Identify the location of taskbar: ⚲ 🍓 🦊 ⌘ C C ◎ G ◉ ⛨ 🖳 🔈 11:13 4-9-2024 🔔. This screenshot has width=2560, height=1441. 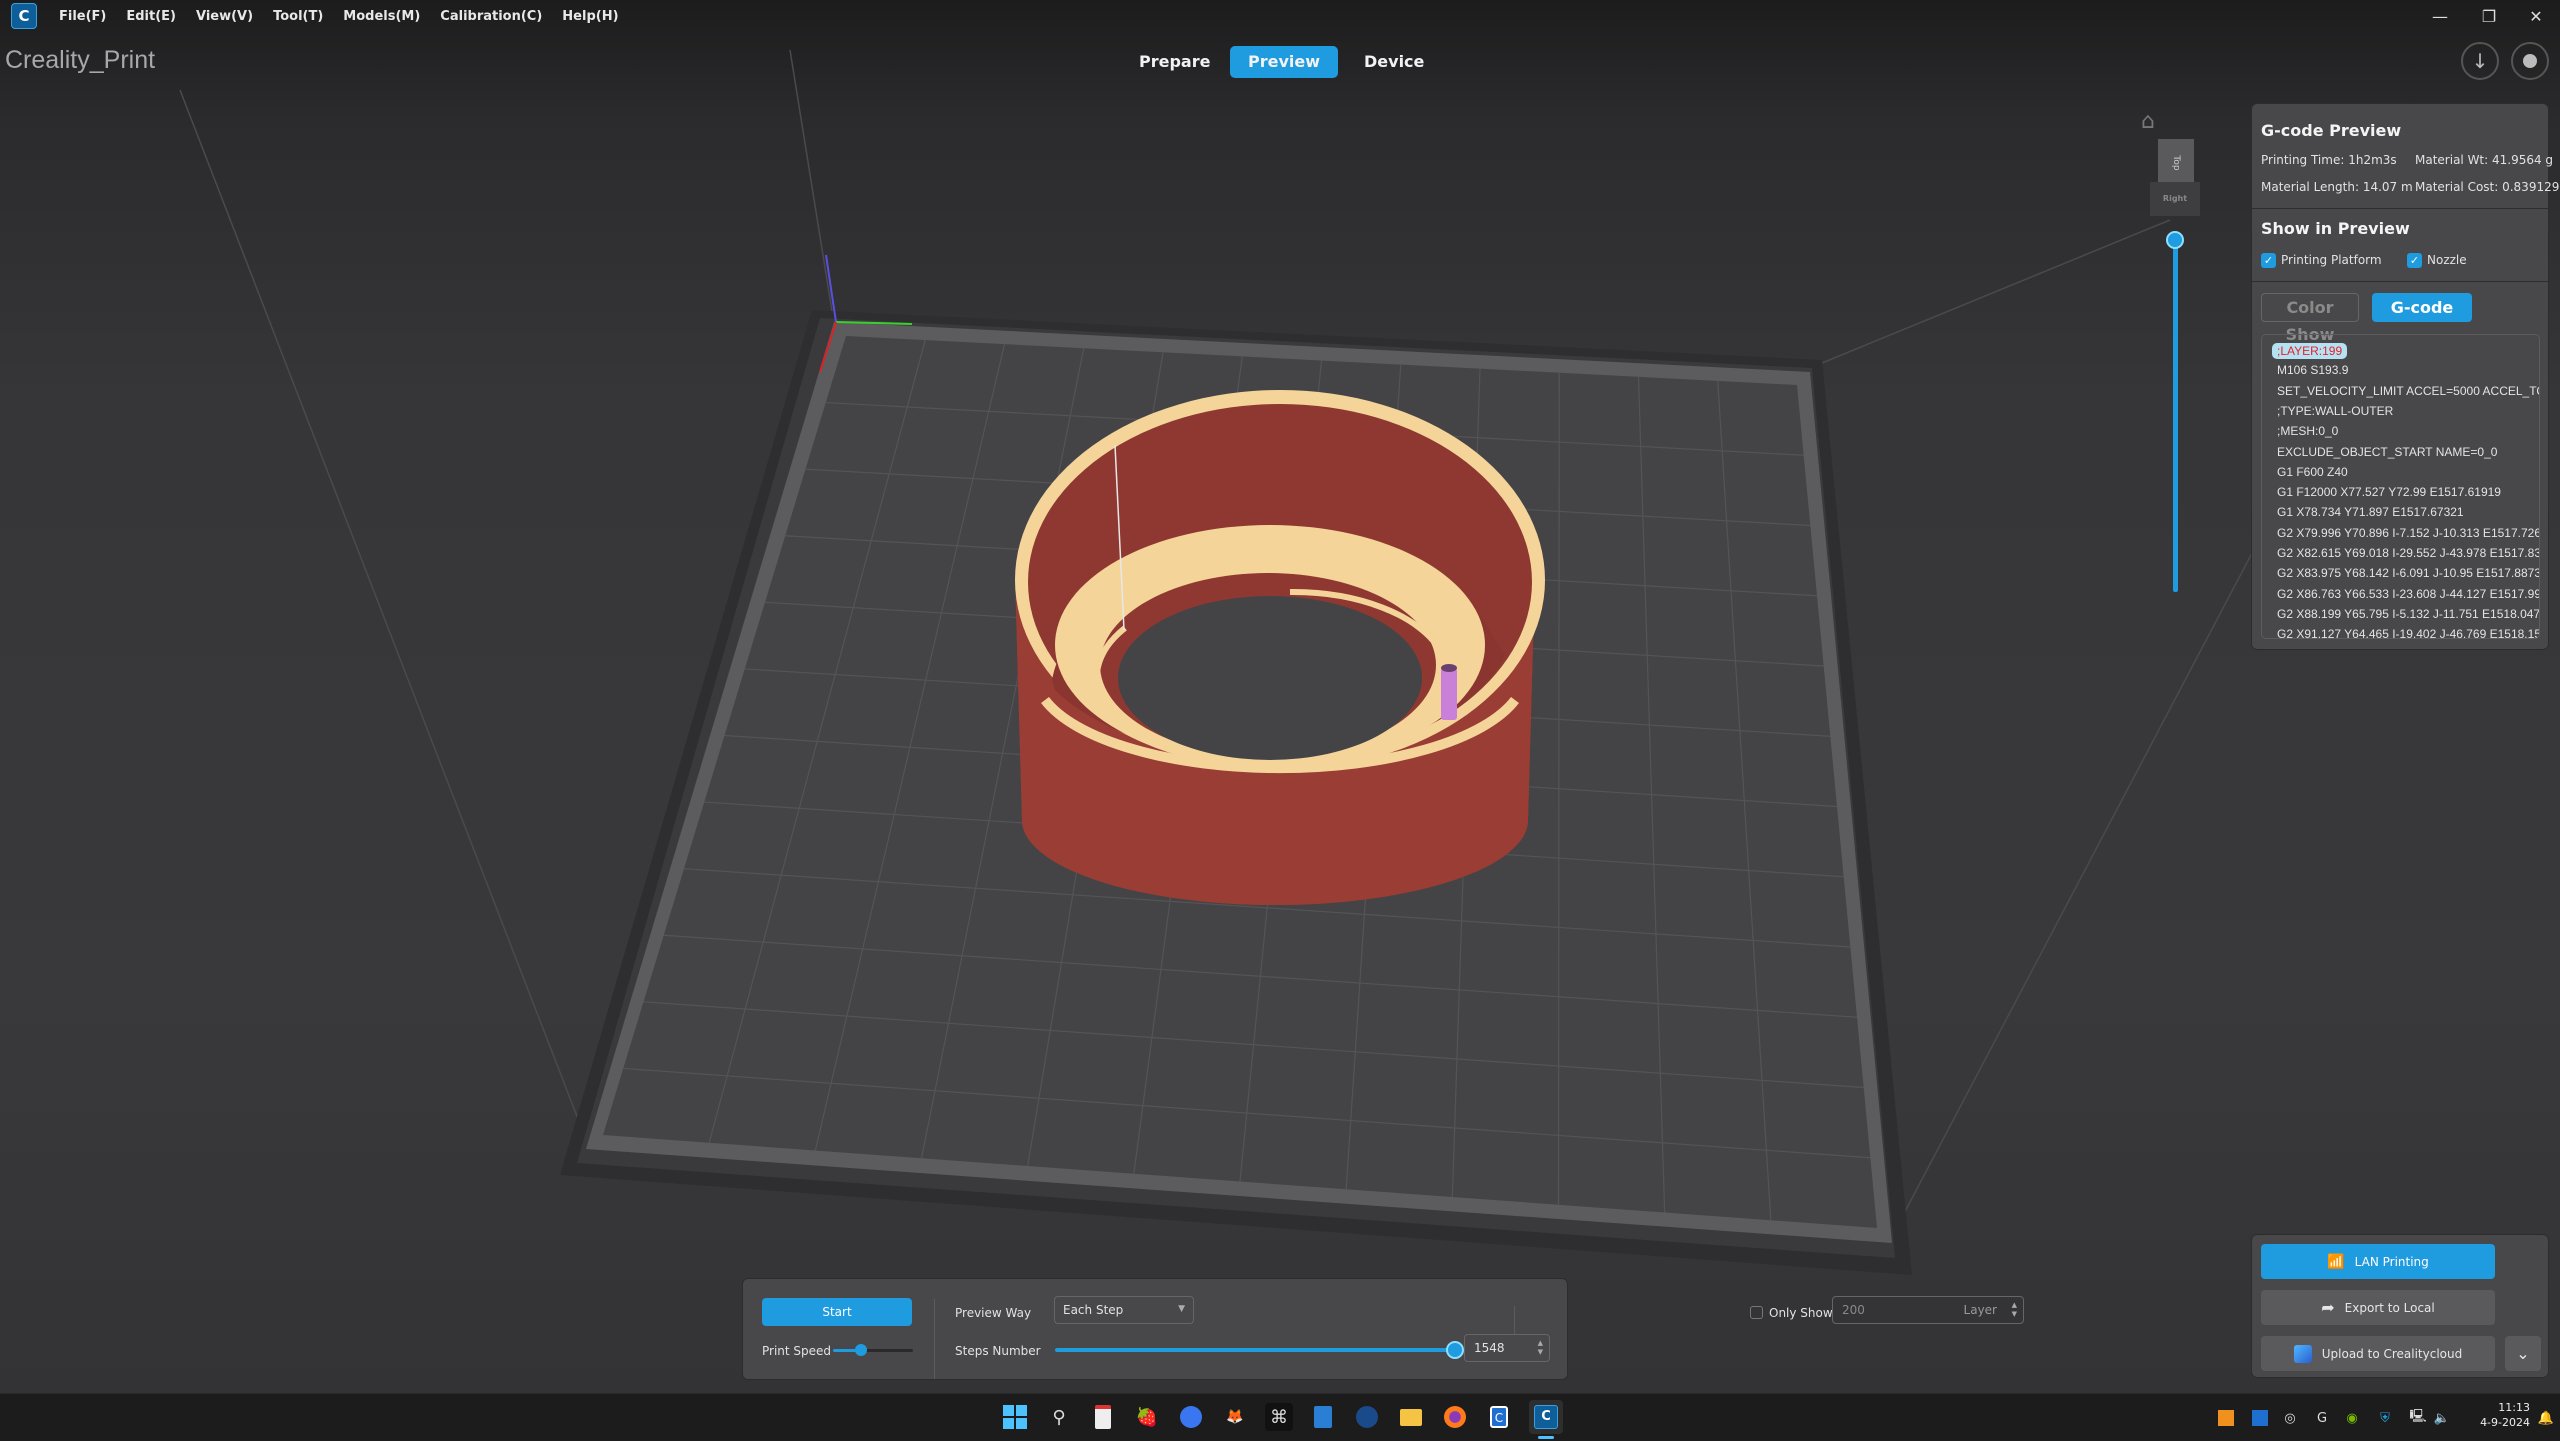
(1280, 1417).